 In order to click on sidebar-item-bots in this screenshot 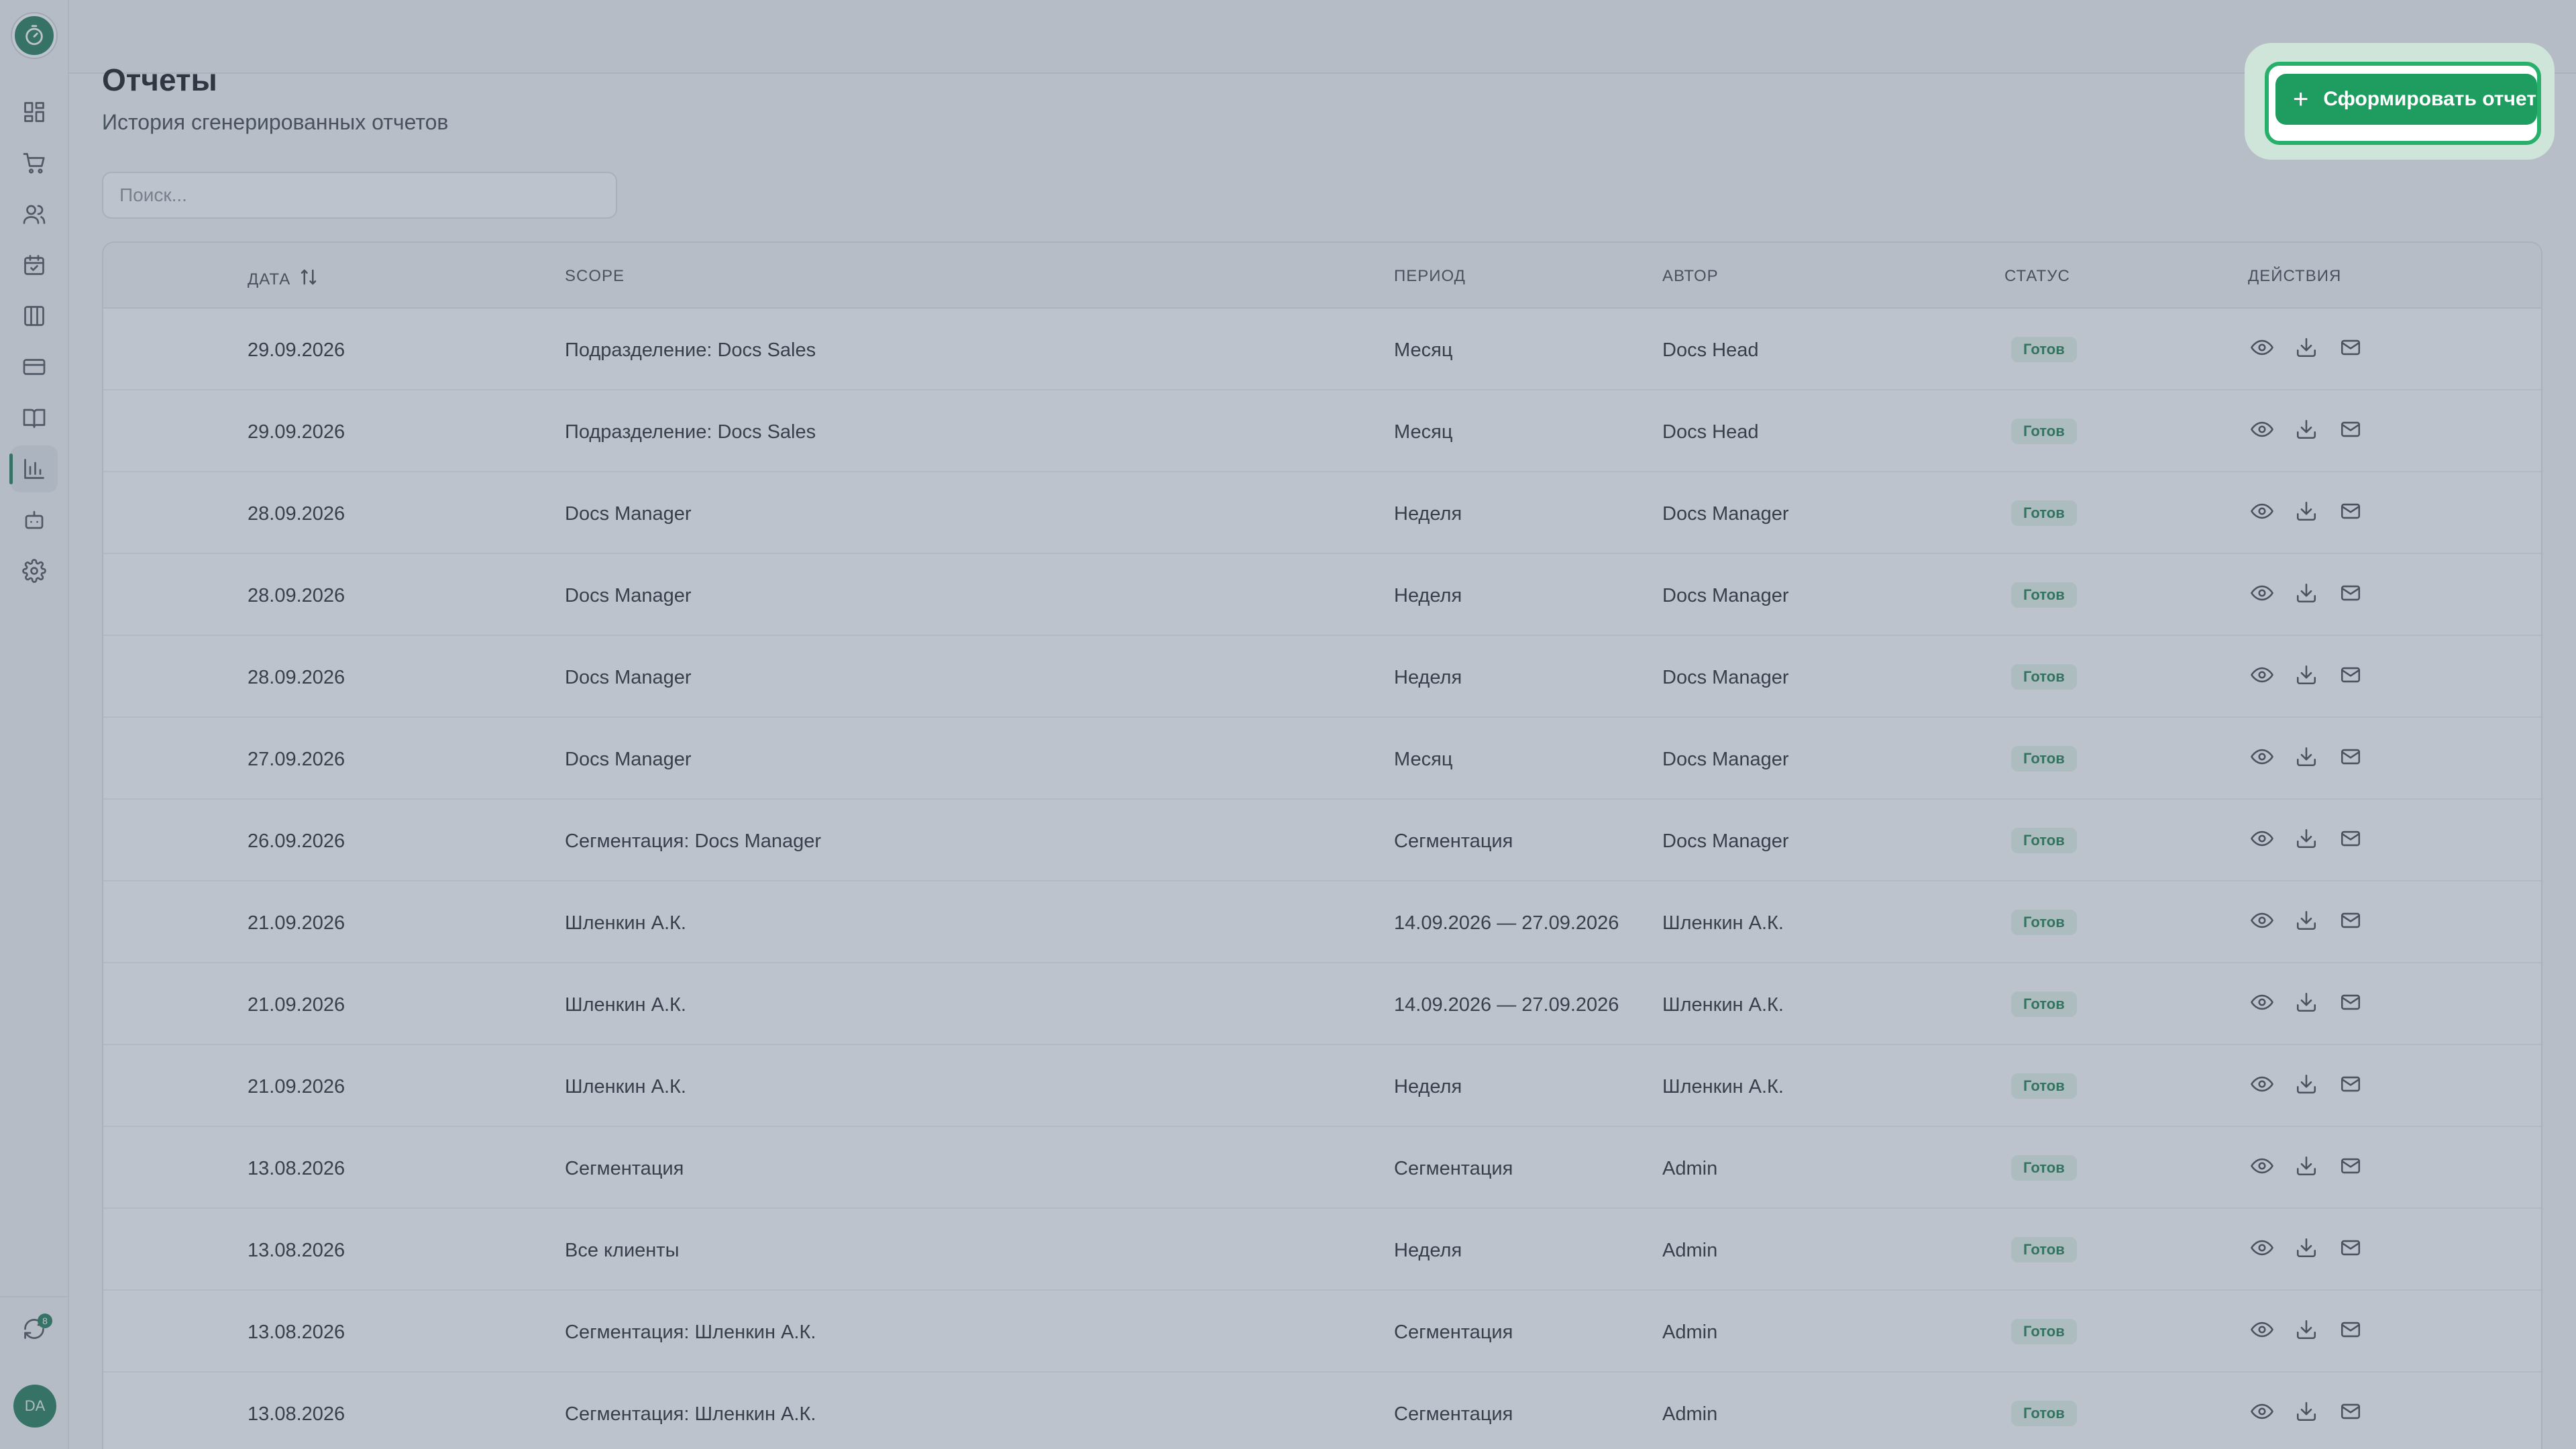, I will do `click(34, 519)`.